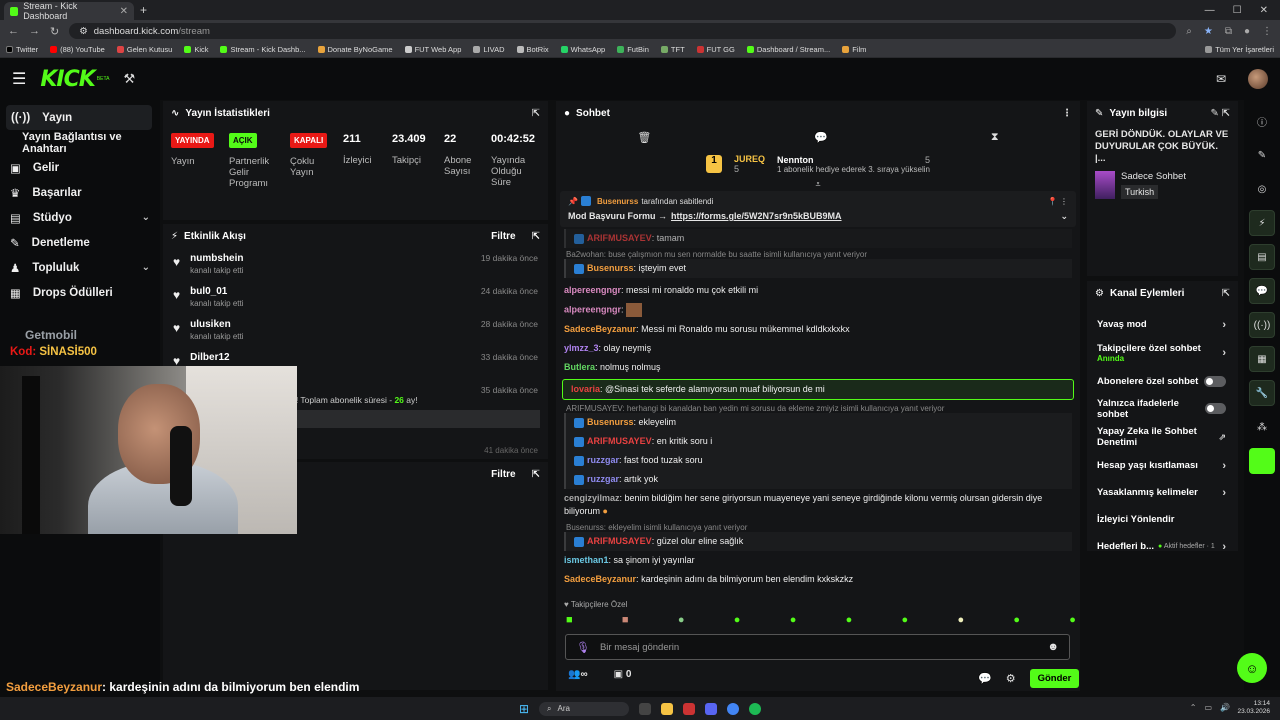 The width and height of the screenshot is (1280, 720). Describe the element at coordinates (80, 292) in the screenshot. I see `sidebar-item-drops: ▦ Drops Ödülleri` at that location.